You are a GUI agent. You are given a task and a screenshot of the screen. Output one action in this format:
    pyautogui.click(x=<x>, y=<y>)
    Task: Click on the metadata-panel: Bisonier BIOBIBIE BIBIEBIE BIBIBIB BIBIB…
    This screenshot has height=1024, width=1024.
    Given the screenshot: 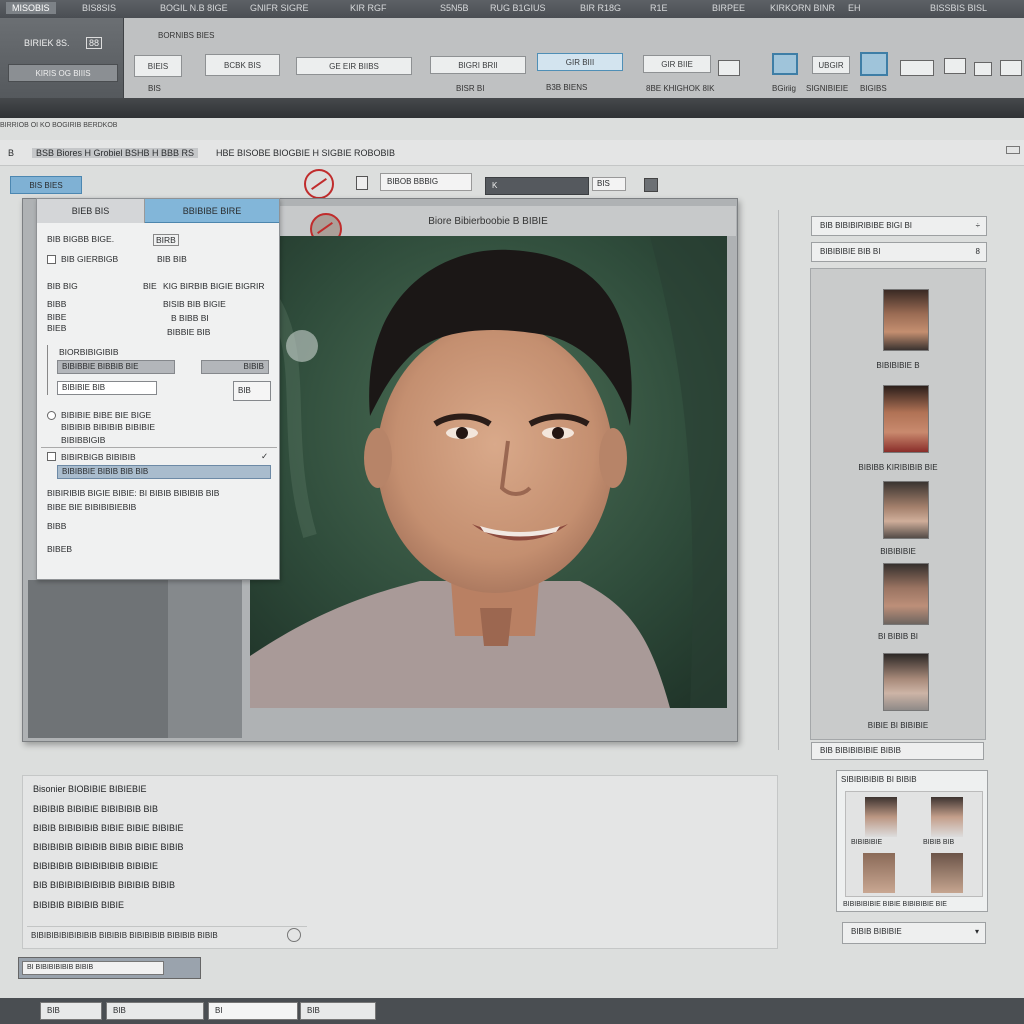 What is the action you would take?
    pyautogui.click(x=400, y=862)
    